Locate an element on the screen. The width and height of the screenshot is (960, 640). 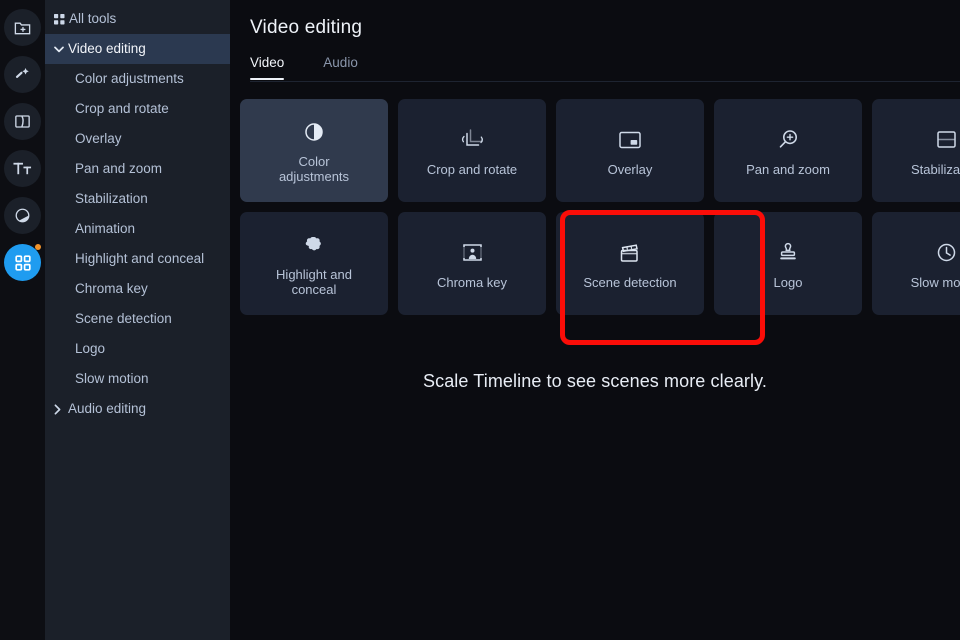
sidebar-item-label: Stabilization is located at coordinates (111, 199).